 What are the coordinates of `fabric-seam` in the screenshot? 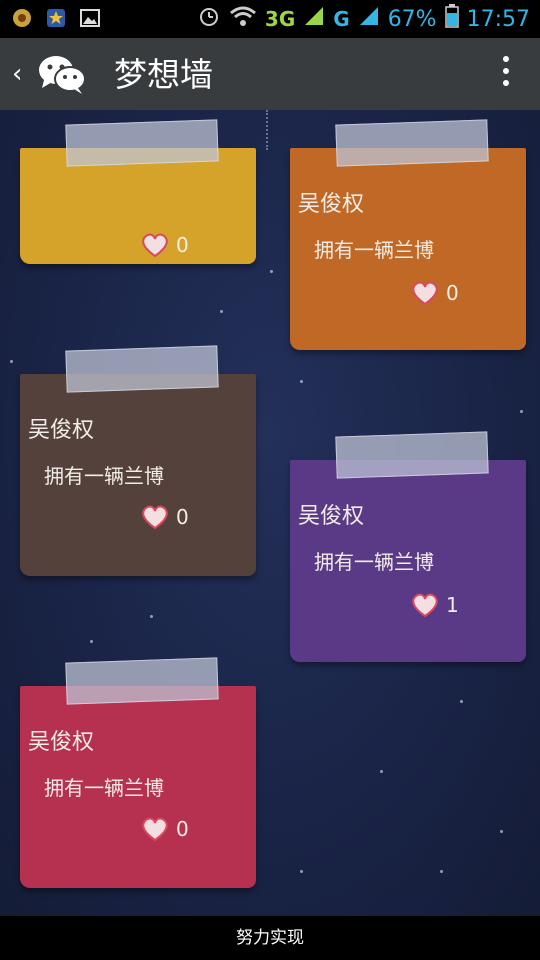 It's located at (268, 130).